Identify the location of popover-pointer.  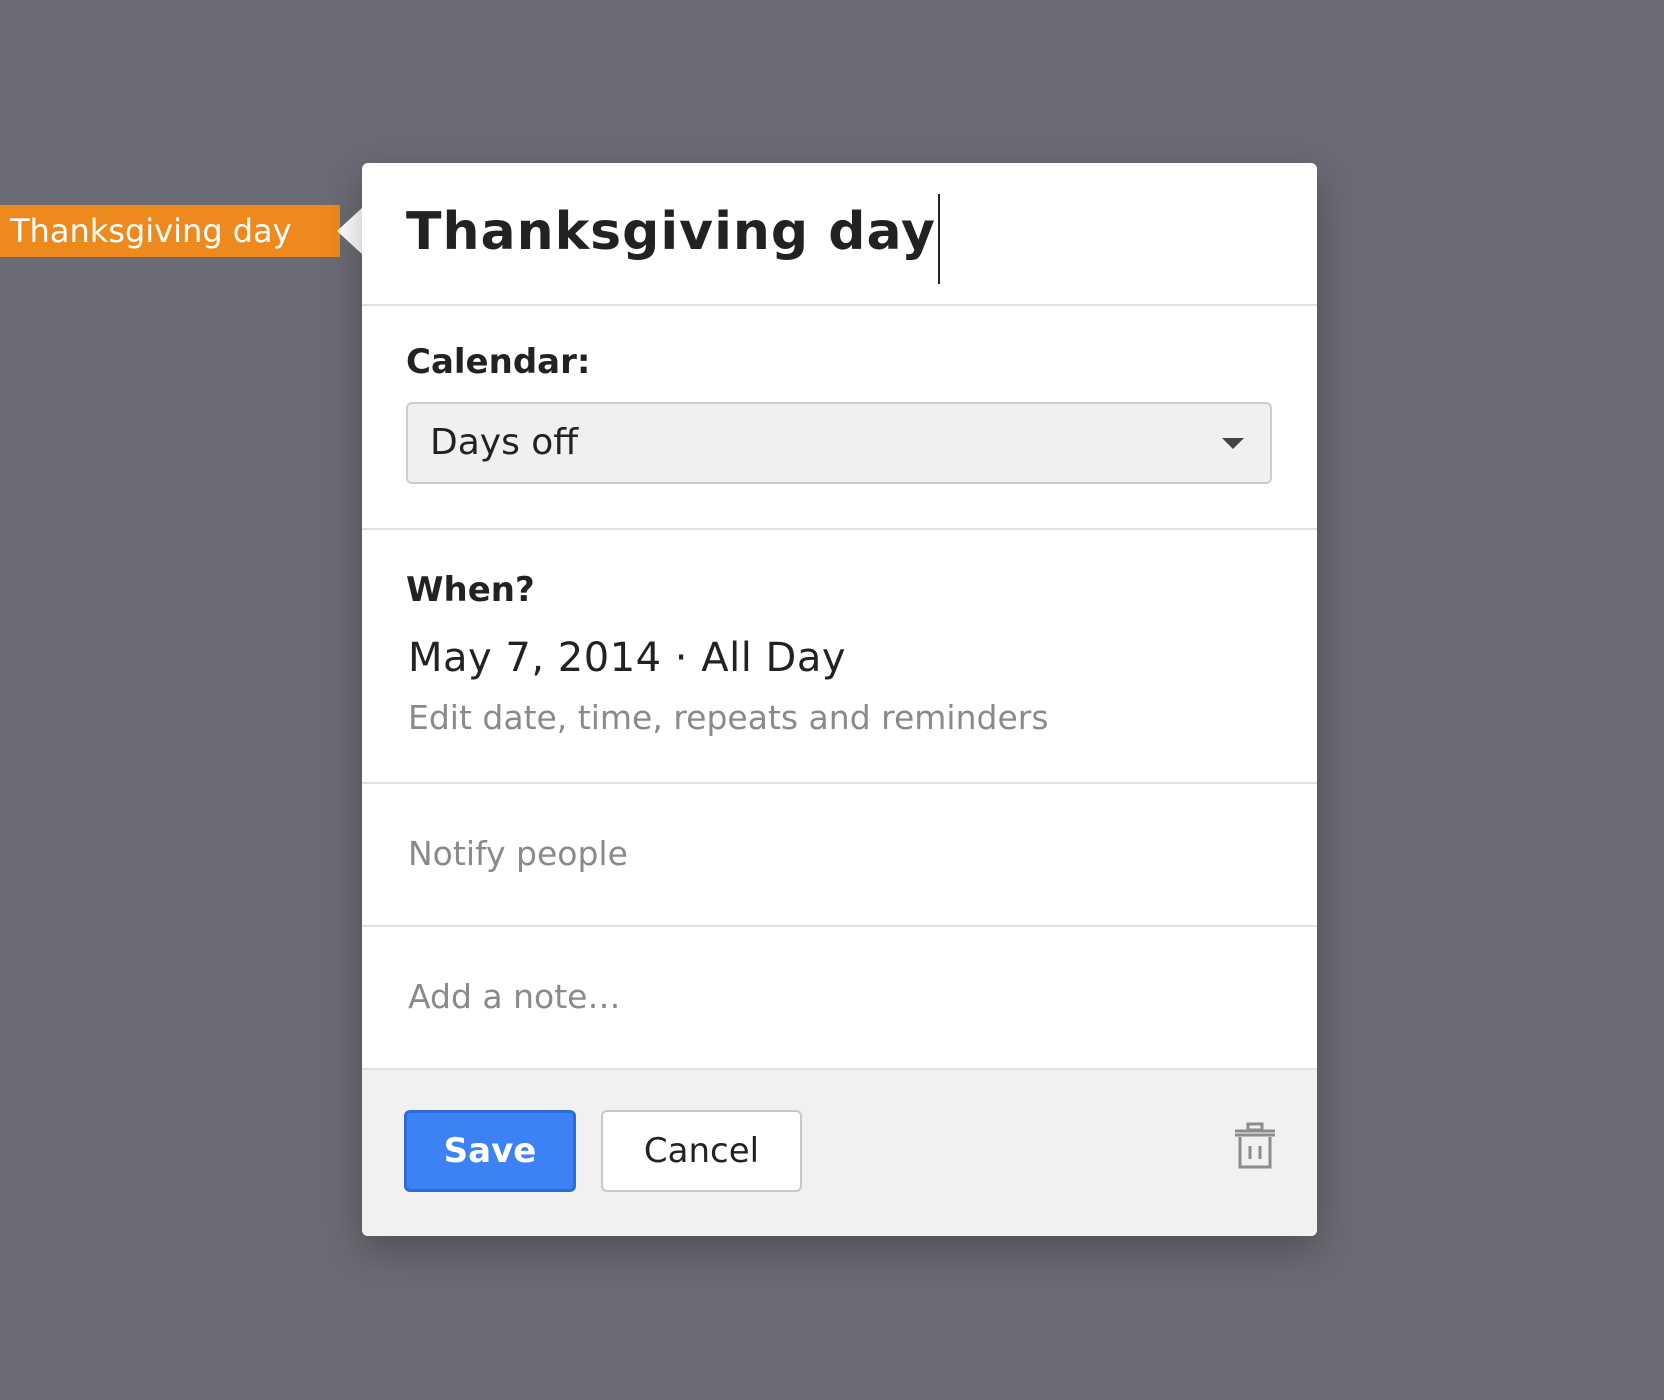
(350, 231).